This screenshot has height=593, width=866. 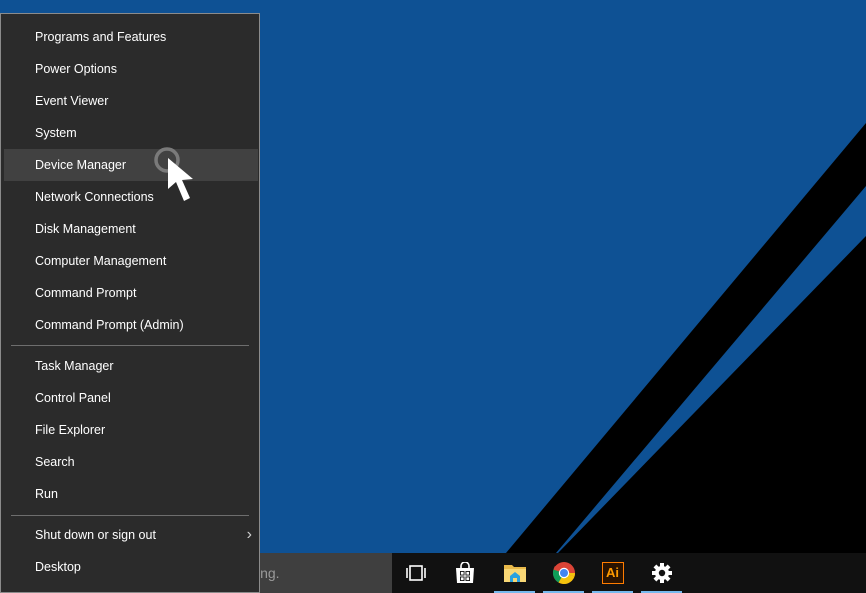 I want to click on illustrator-icon-label: Ai, so click(x=612, y=572).